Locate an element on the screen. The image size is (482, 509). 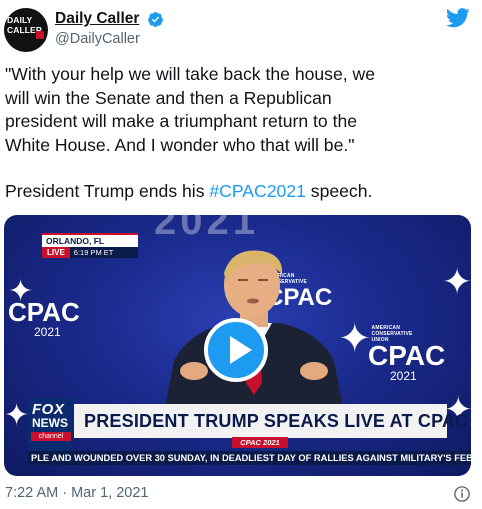
cpac-word-left: CPAC is located at coordinates (44, 312).